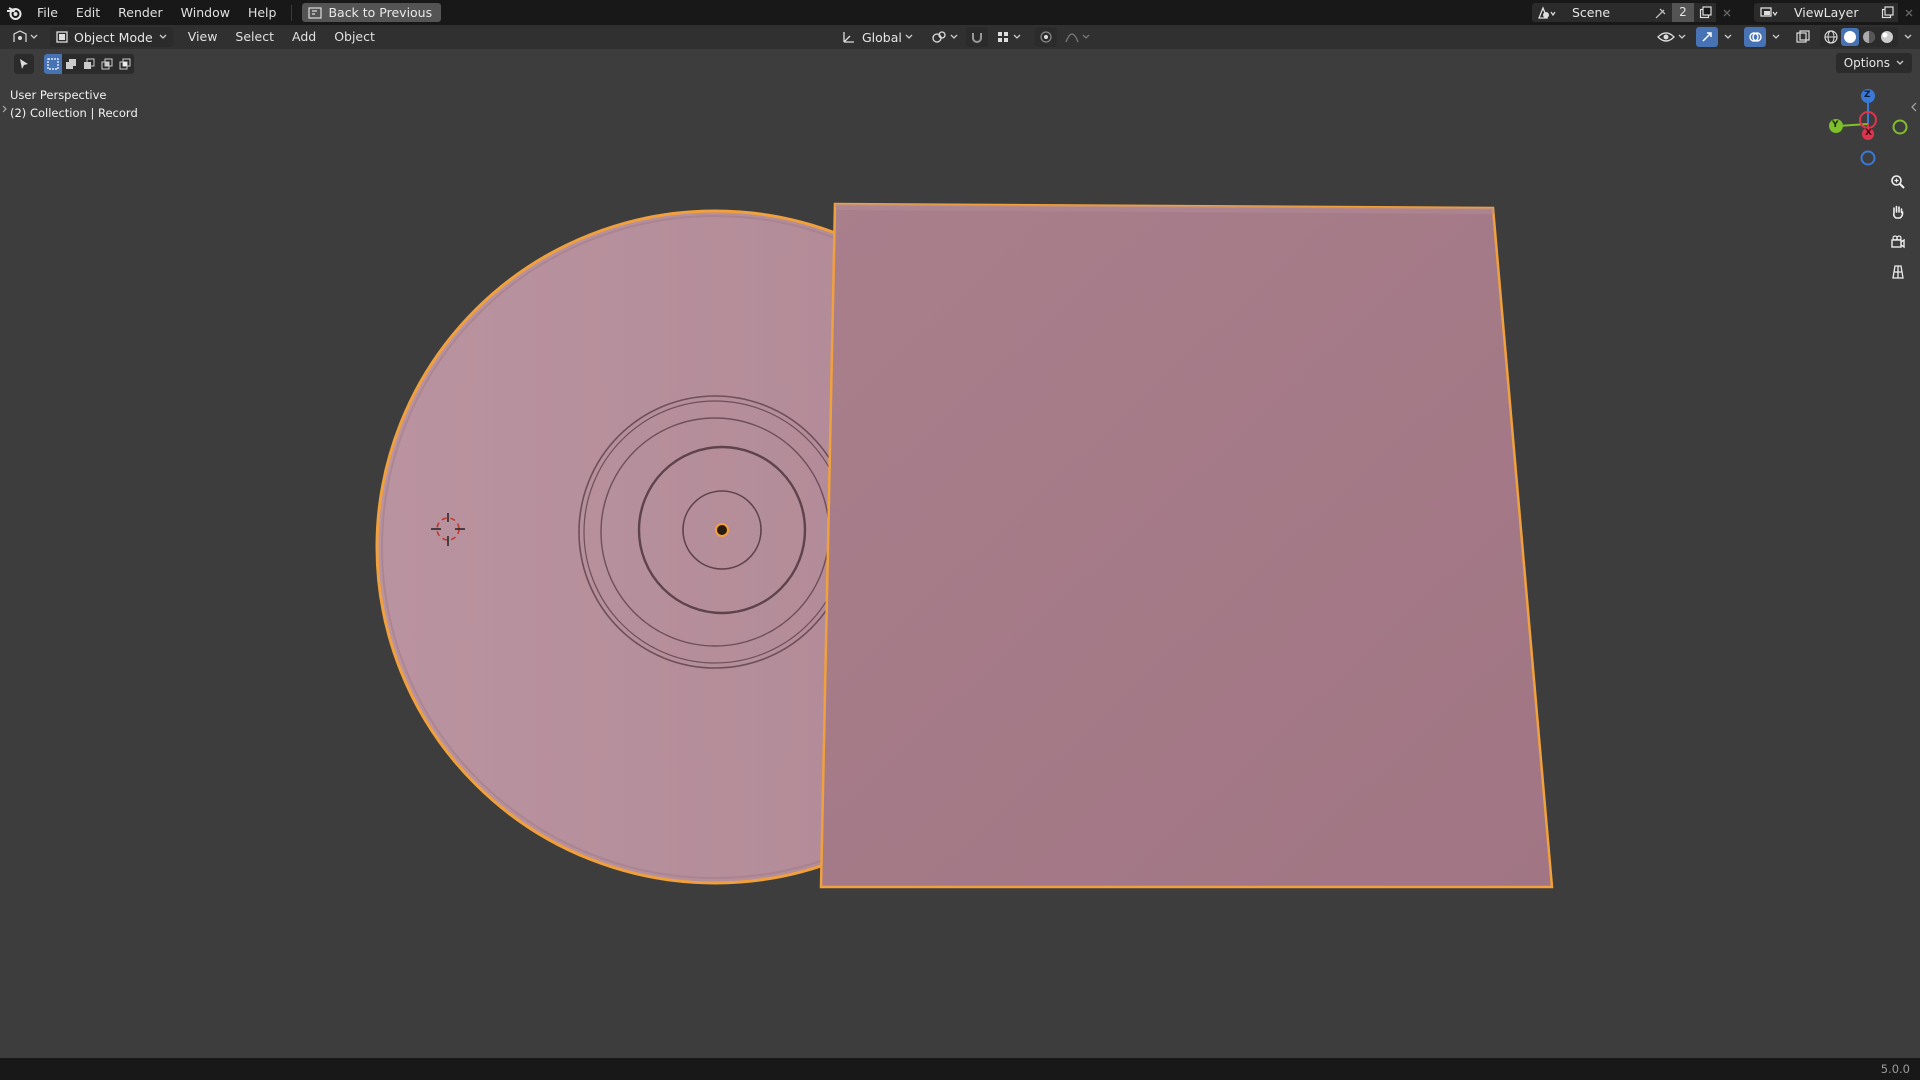  I want to click on snap-toggle, so click(976, 37).